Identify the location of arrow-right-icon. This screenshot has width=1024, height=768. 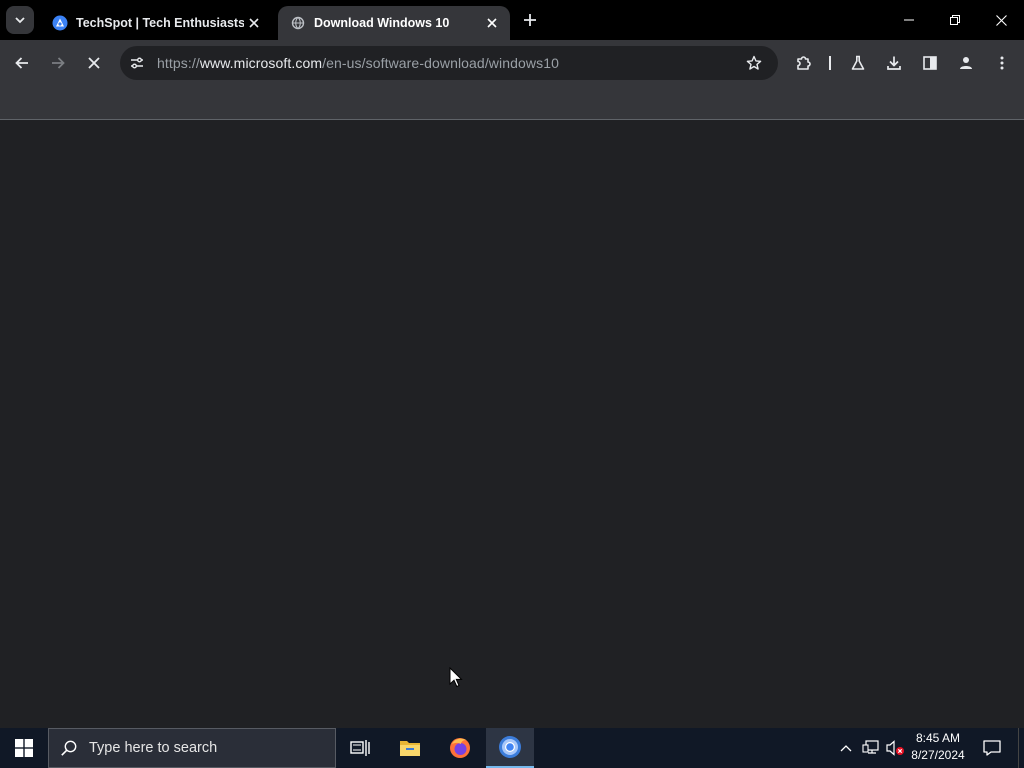
(58, 63).